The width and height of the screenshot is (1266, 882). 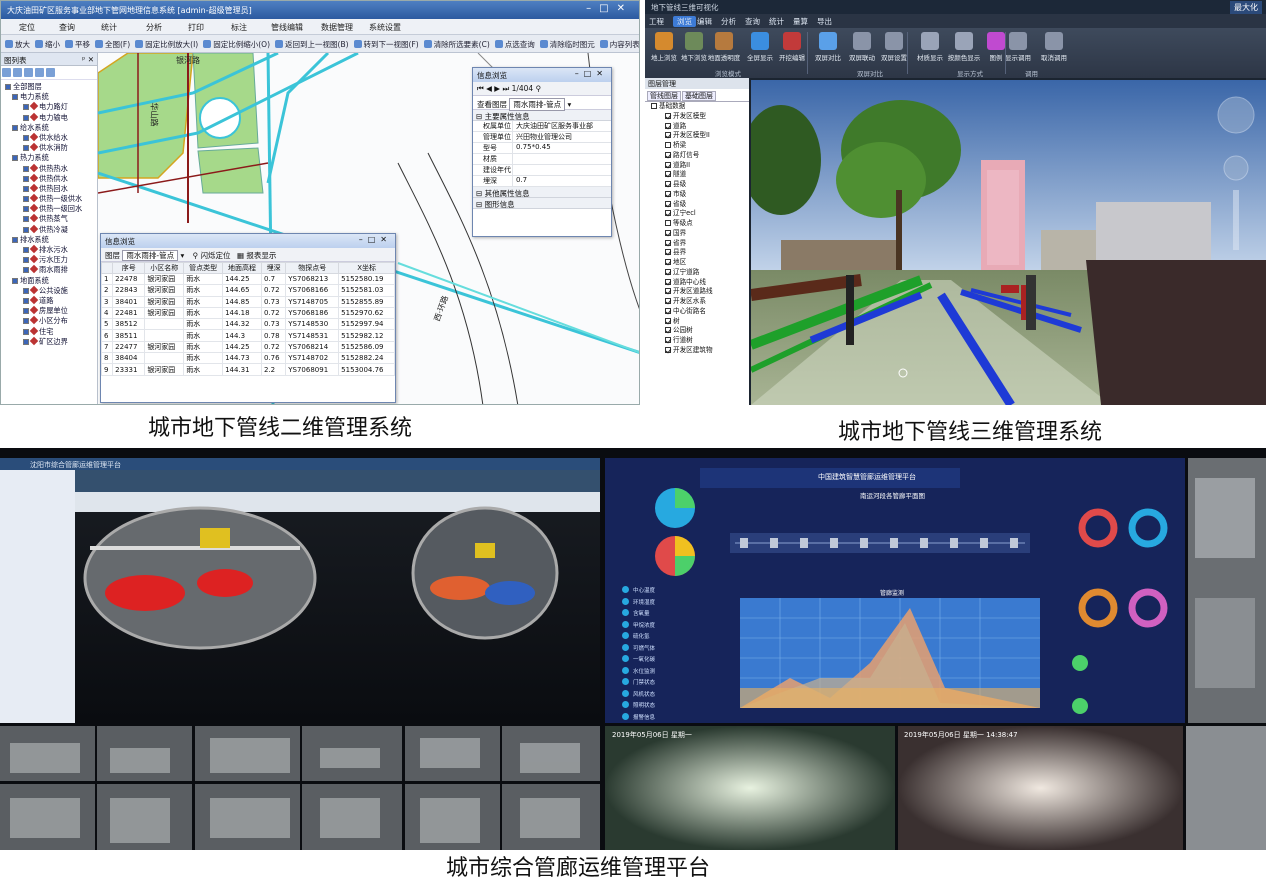 I want to click on menu-item: 系统设置, so click(x=385, y=27).